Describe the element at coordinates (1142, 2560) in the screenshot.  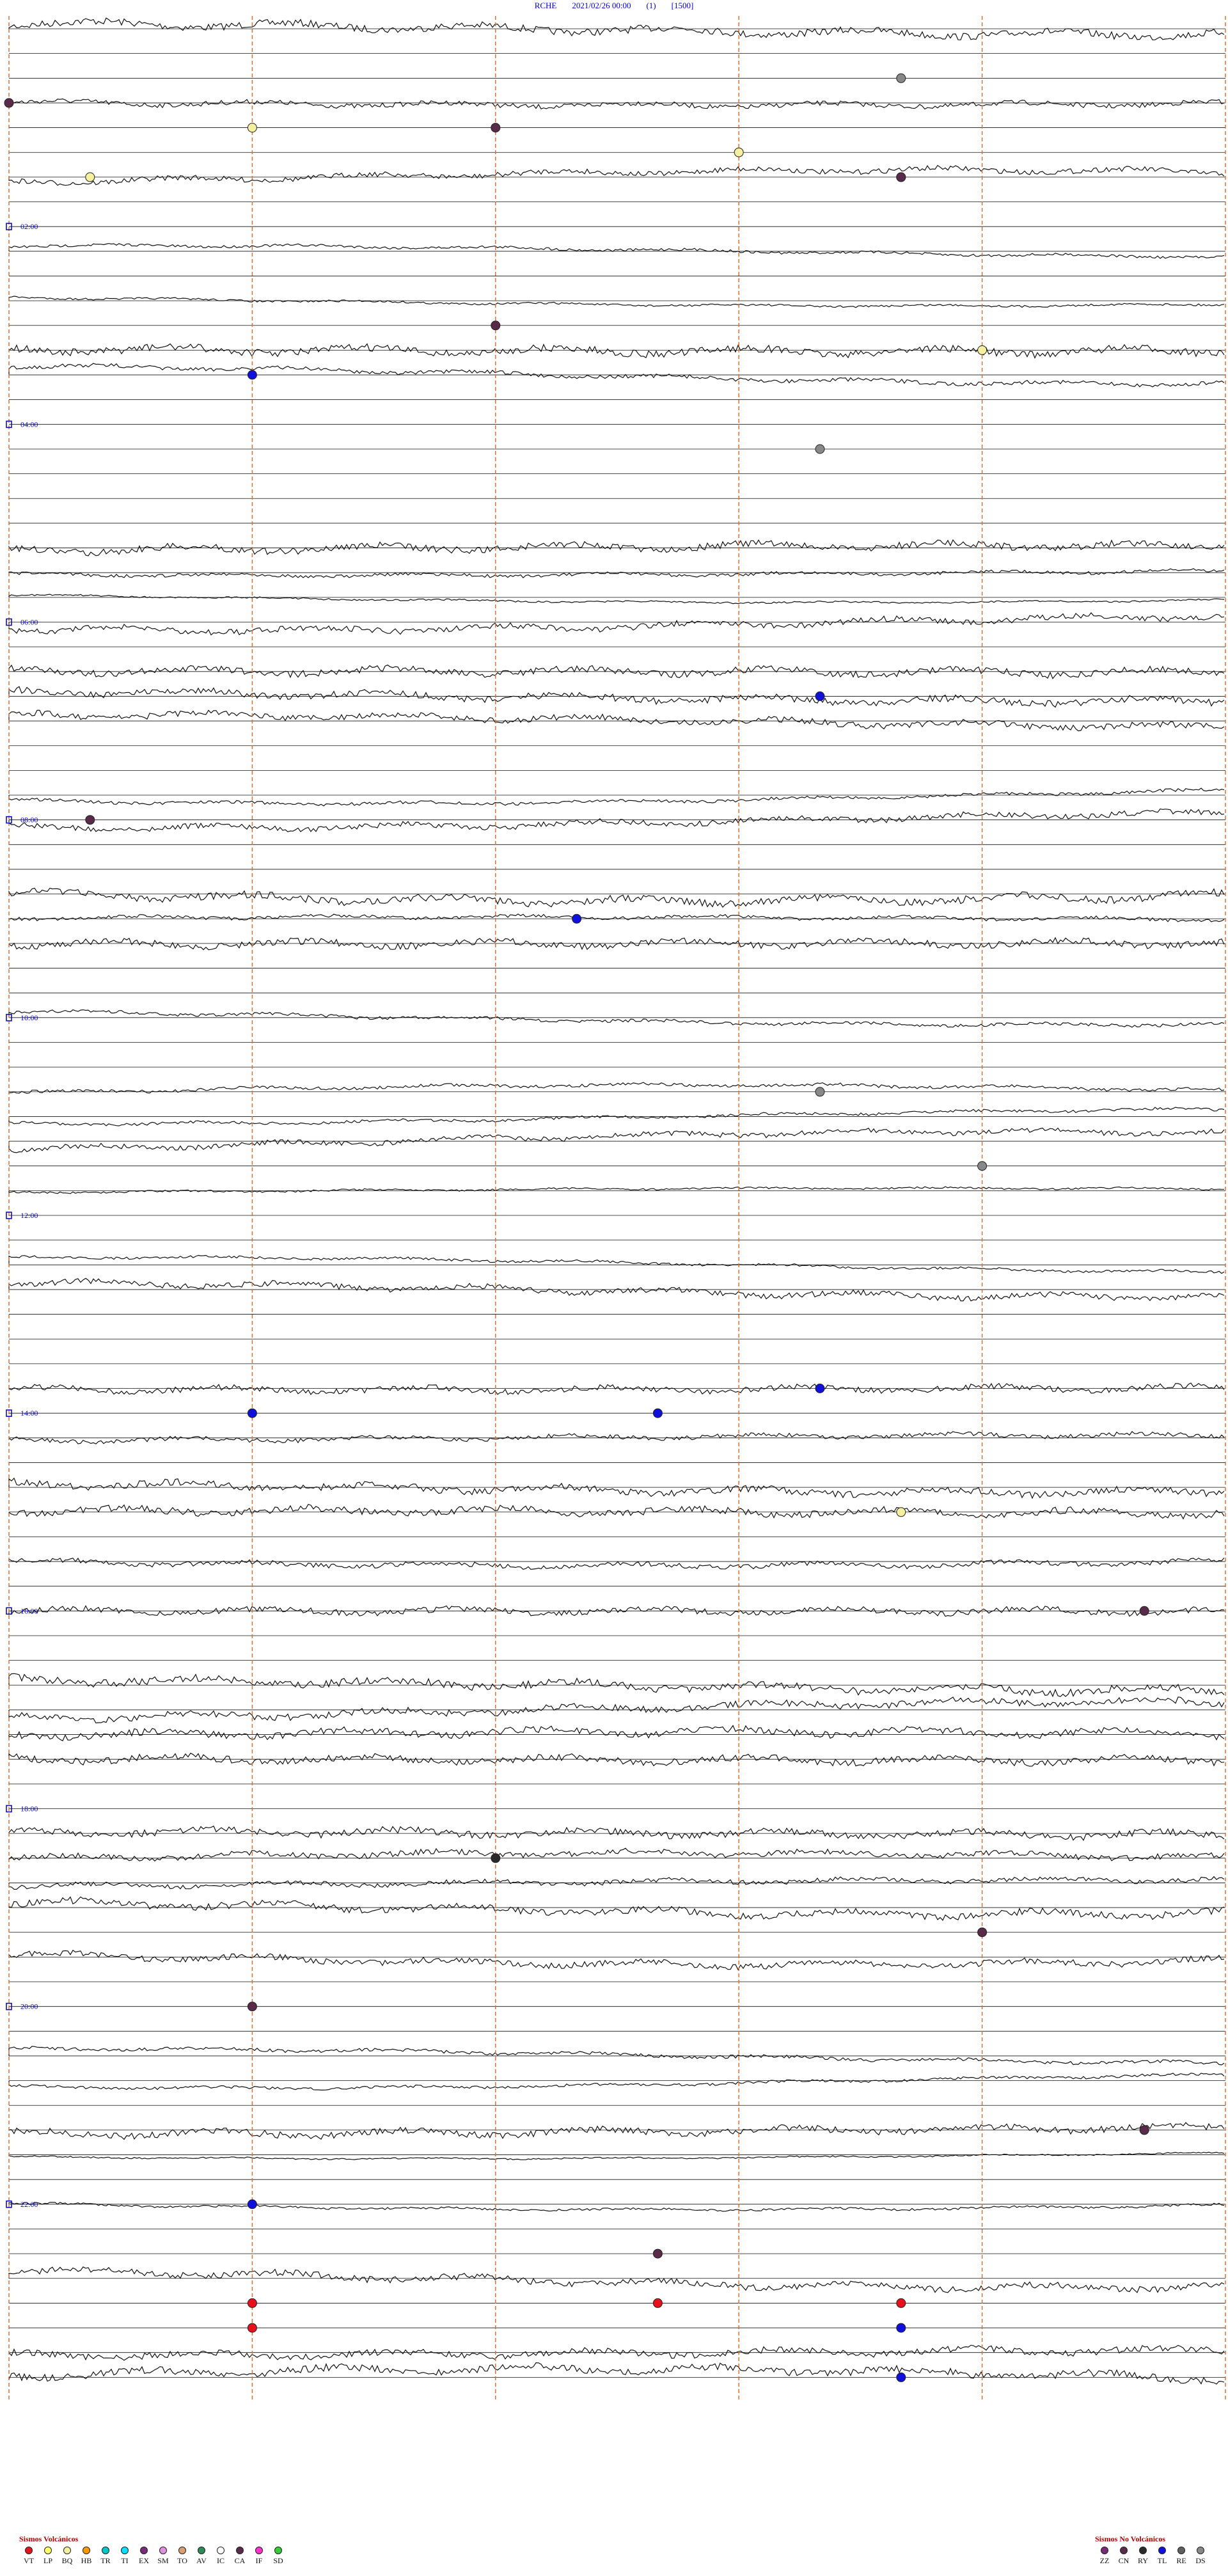
I see `legend-label: RY` at that location.